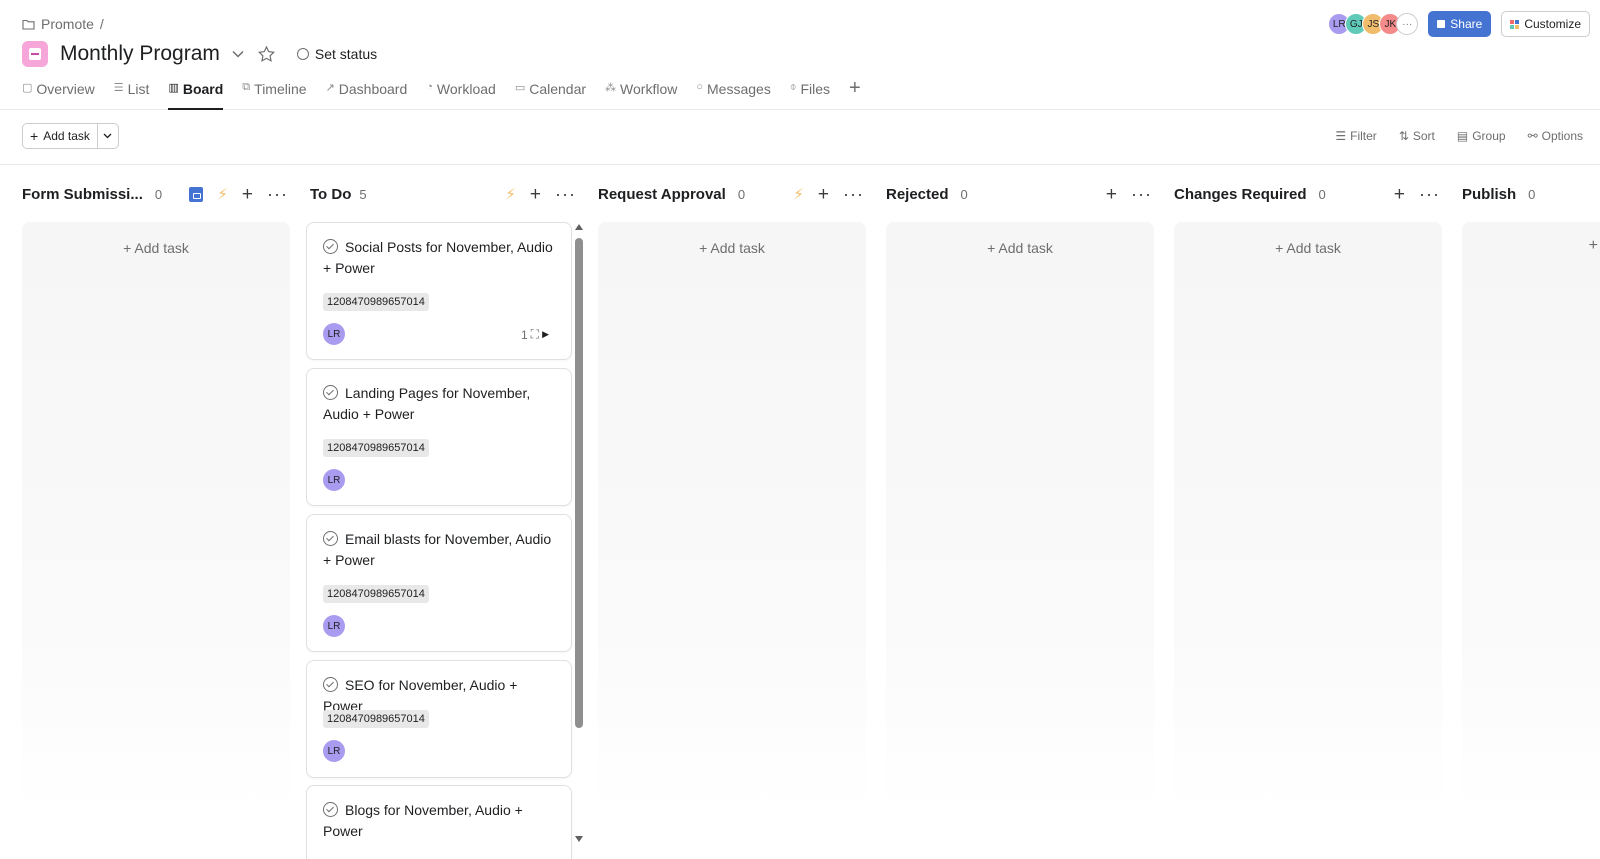 This screenshot has width=1600, height=859. What do you see at coordinates (641, 95) in the screenshot?
I see `tab-workflow: ⁂ Workflow` at bounding box center [641, 95].